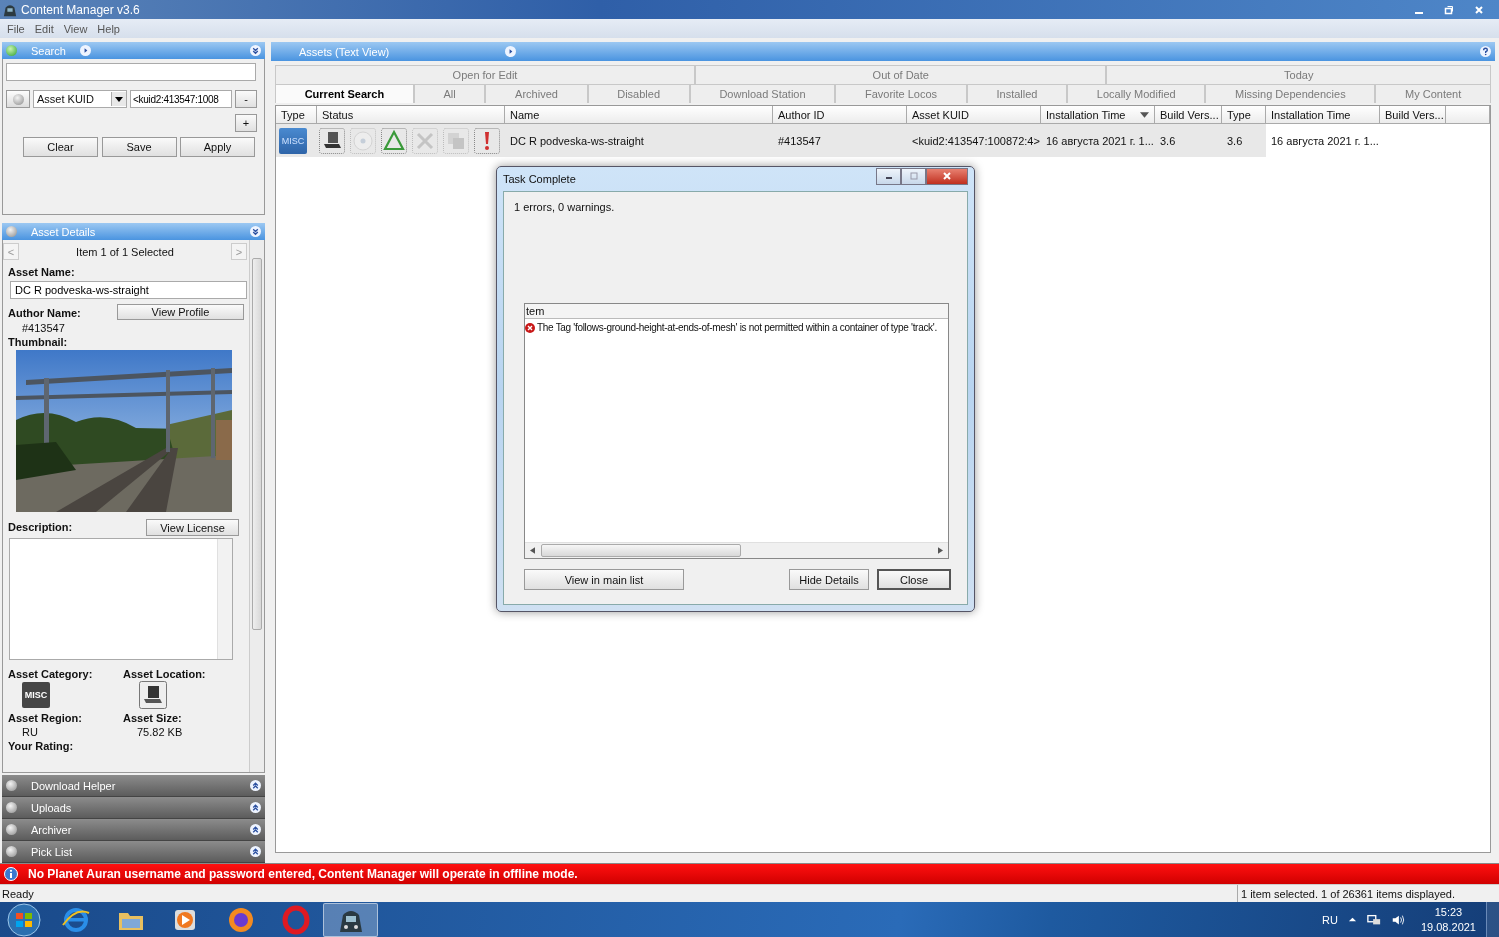  I want to click on tab: All, so click(449, 93).